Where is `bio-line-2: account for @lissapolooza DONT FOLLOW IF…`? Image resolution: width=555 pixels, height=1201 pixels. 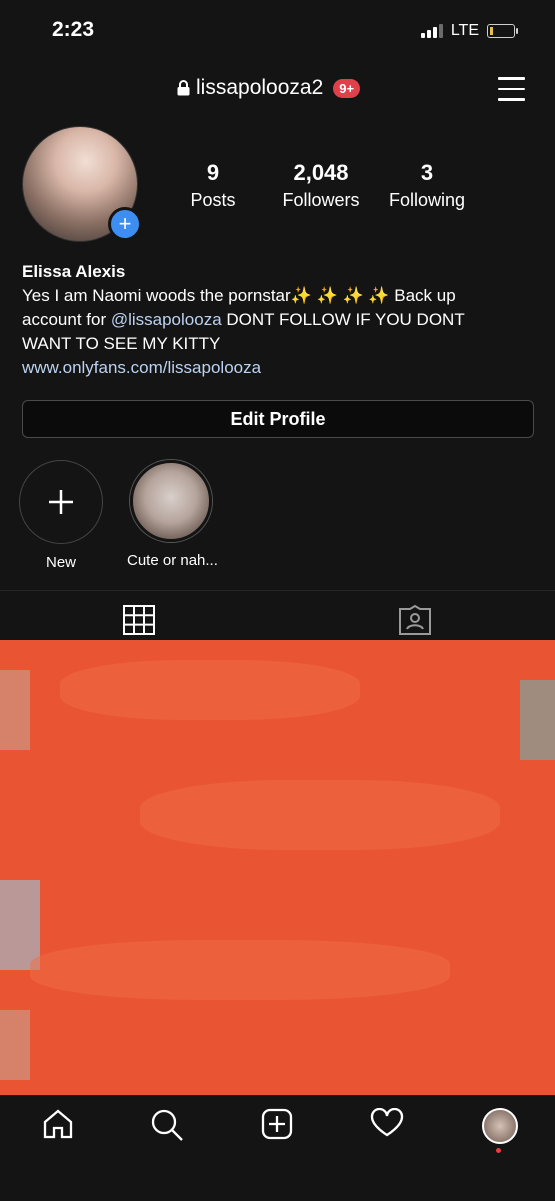
bio-line-2: account for @lissapolooza DONT FOLLOW IF… is located at coordinates (282, 320).